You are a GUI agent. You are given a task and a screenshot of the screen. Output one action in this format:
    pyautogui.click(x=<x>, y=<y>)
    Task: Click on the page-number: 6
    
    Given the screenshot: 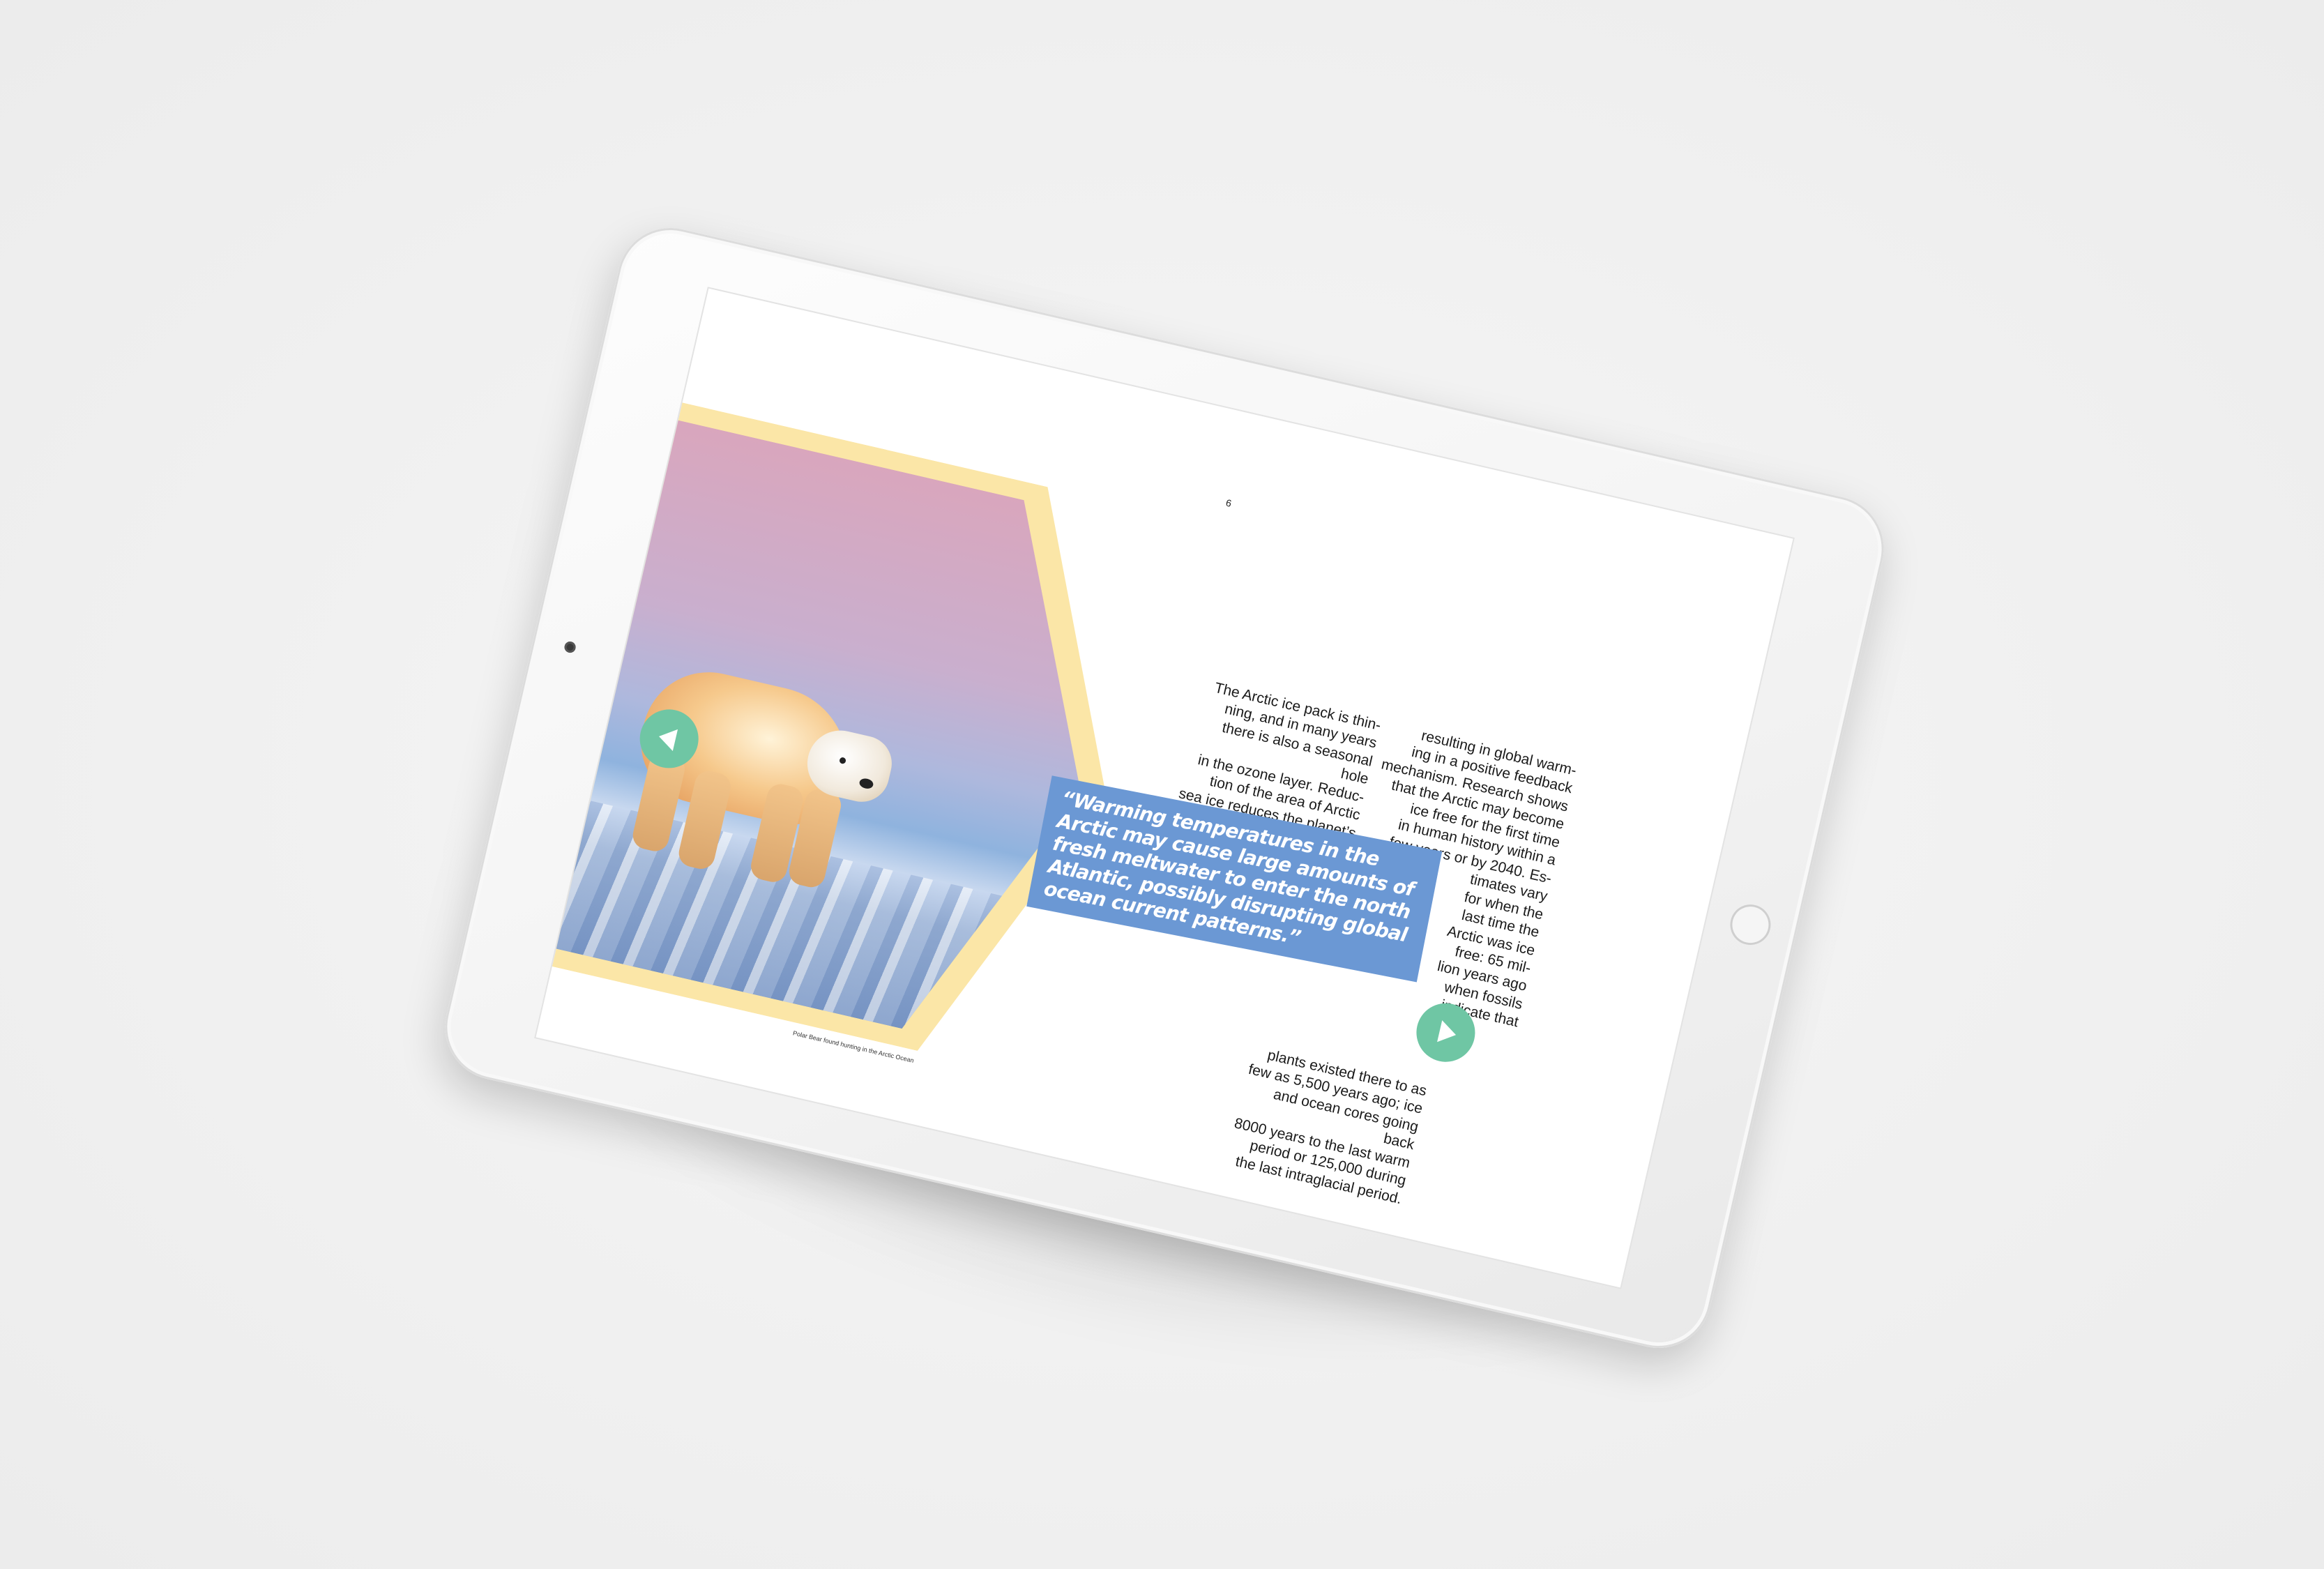 What is the action you would take?
    pyautogui.click(x=1228, y=503)
    